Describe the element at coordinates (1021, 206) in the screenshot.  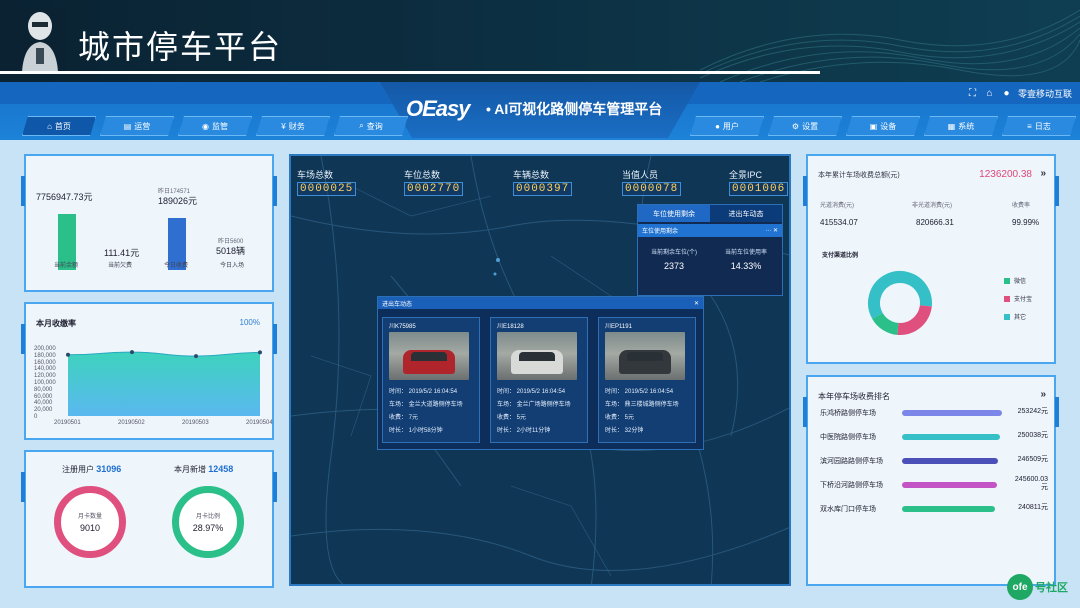
I see `fee-col-label: 收费率` at that location.